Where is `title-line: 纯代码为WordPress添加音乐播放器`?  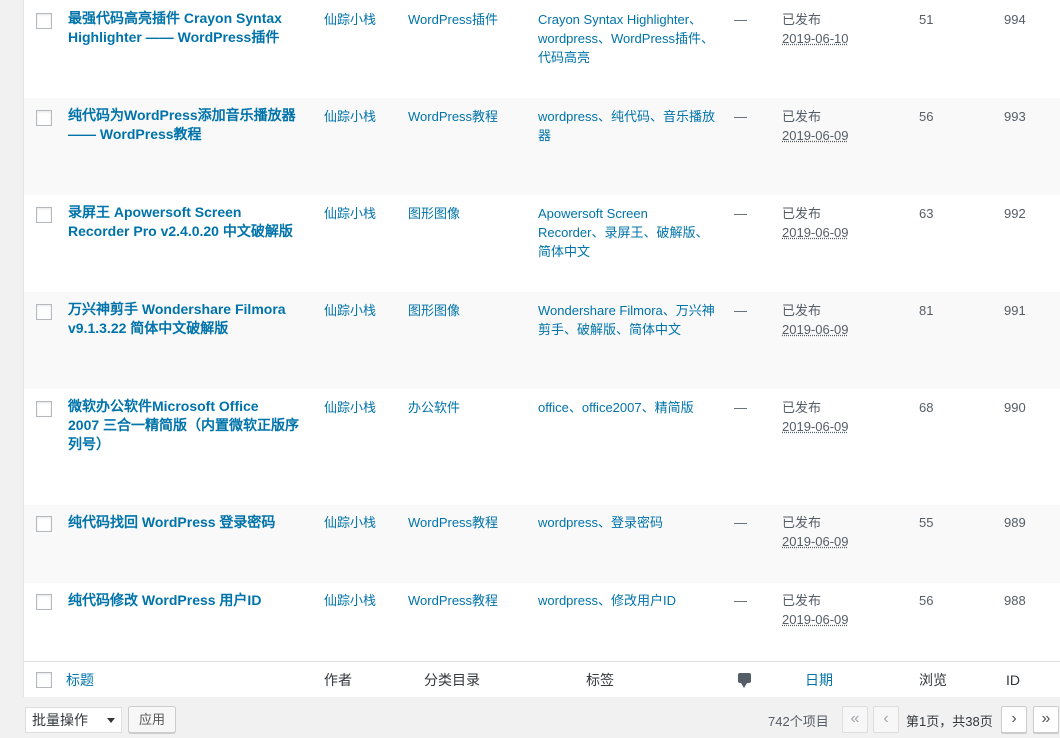
title-line: 纯代码为WordPress添加音乐播放器 is located at coordinates (188, 115).